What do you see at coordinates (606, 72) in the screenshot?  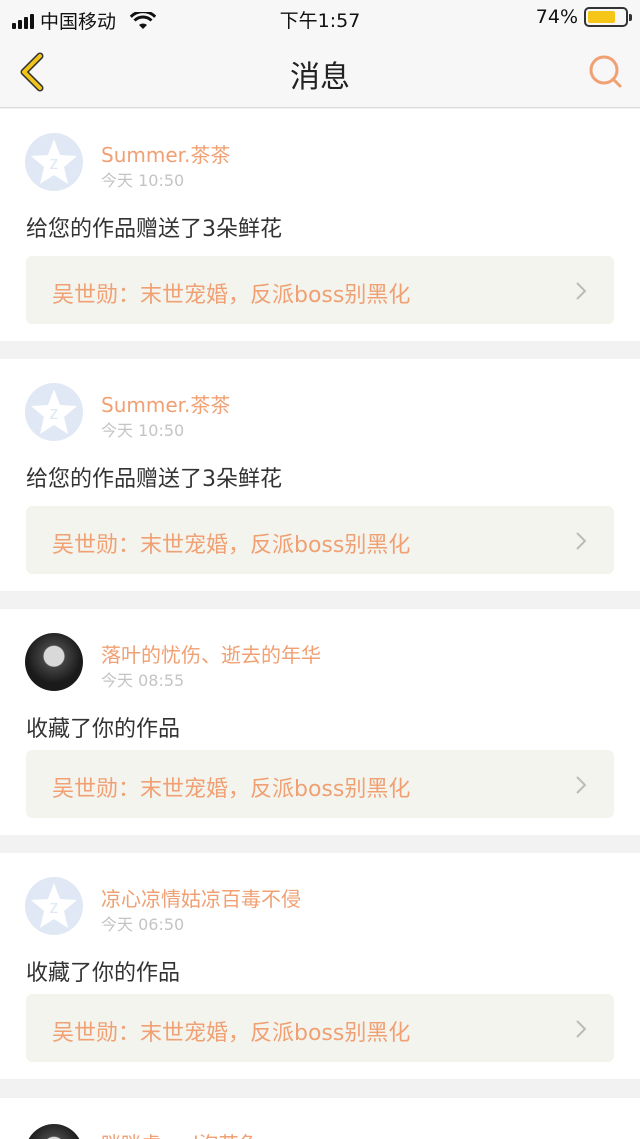 I see `search-icon` at bounding box center [606, 72].